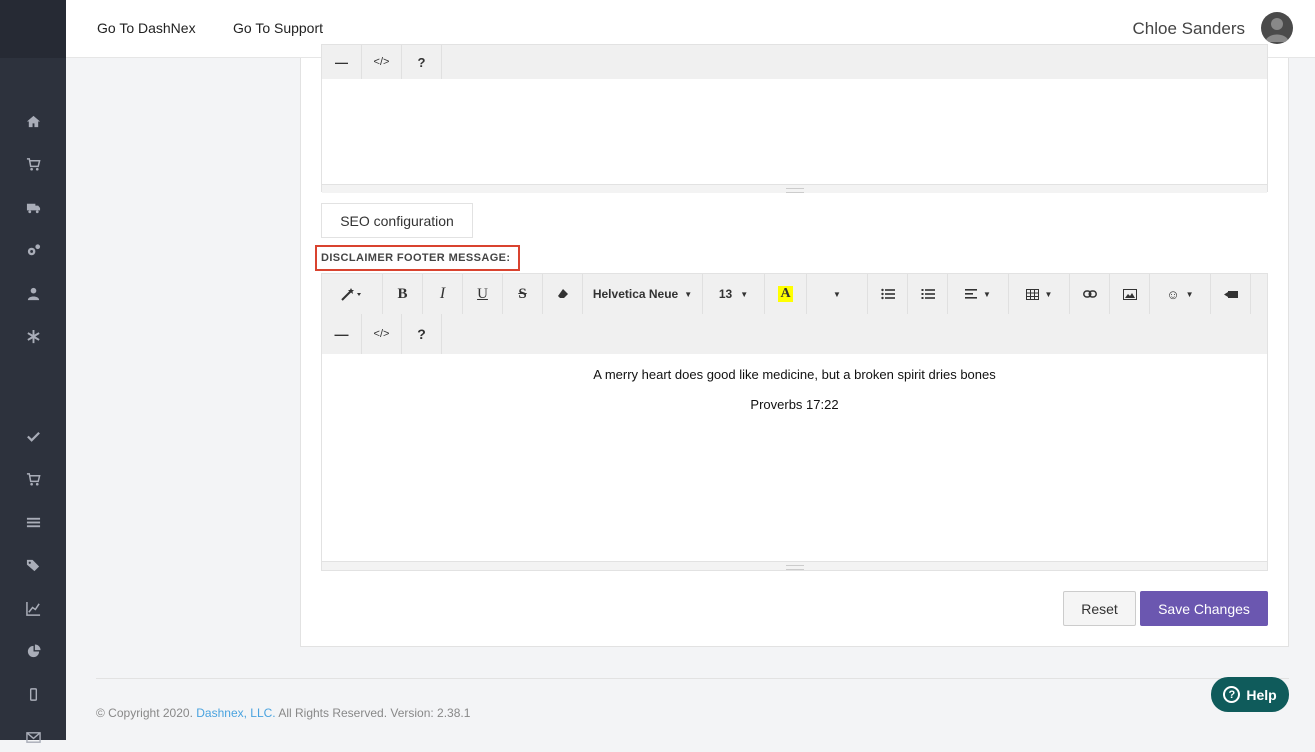  I want to click on check-icon, so click(33, 436).